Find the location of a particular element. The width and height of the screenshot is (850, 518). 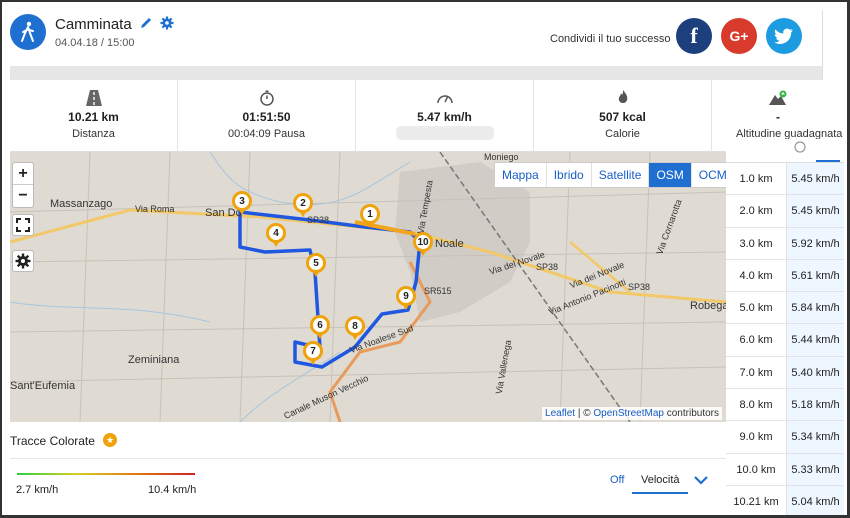

layer-tab-satellite: Satellite is located at coordinates (620, 175).